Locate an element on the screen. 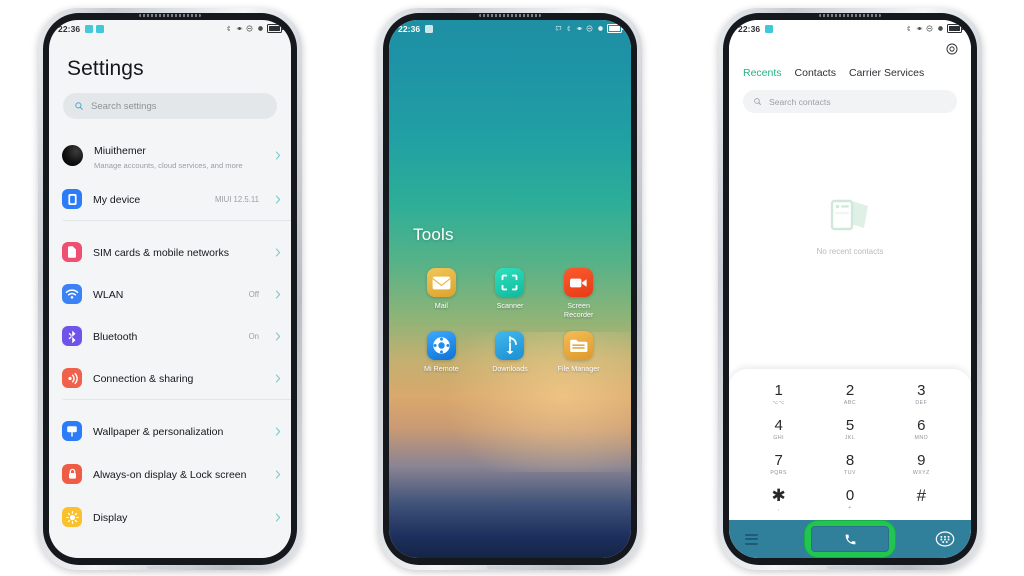 Image resolution: width=1024 pixels, height=576 pixels. key-letters: + is located at coordinates (850, 508).